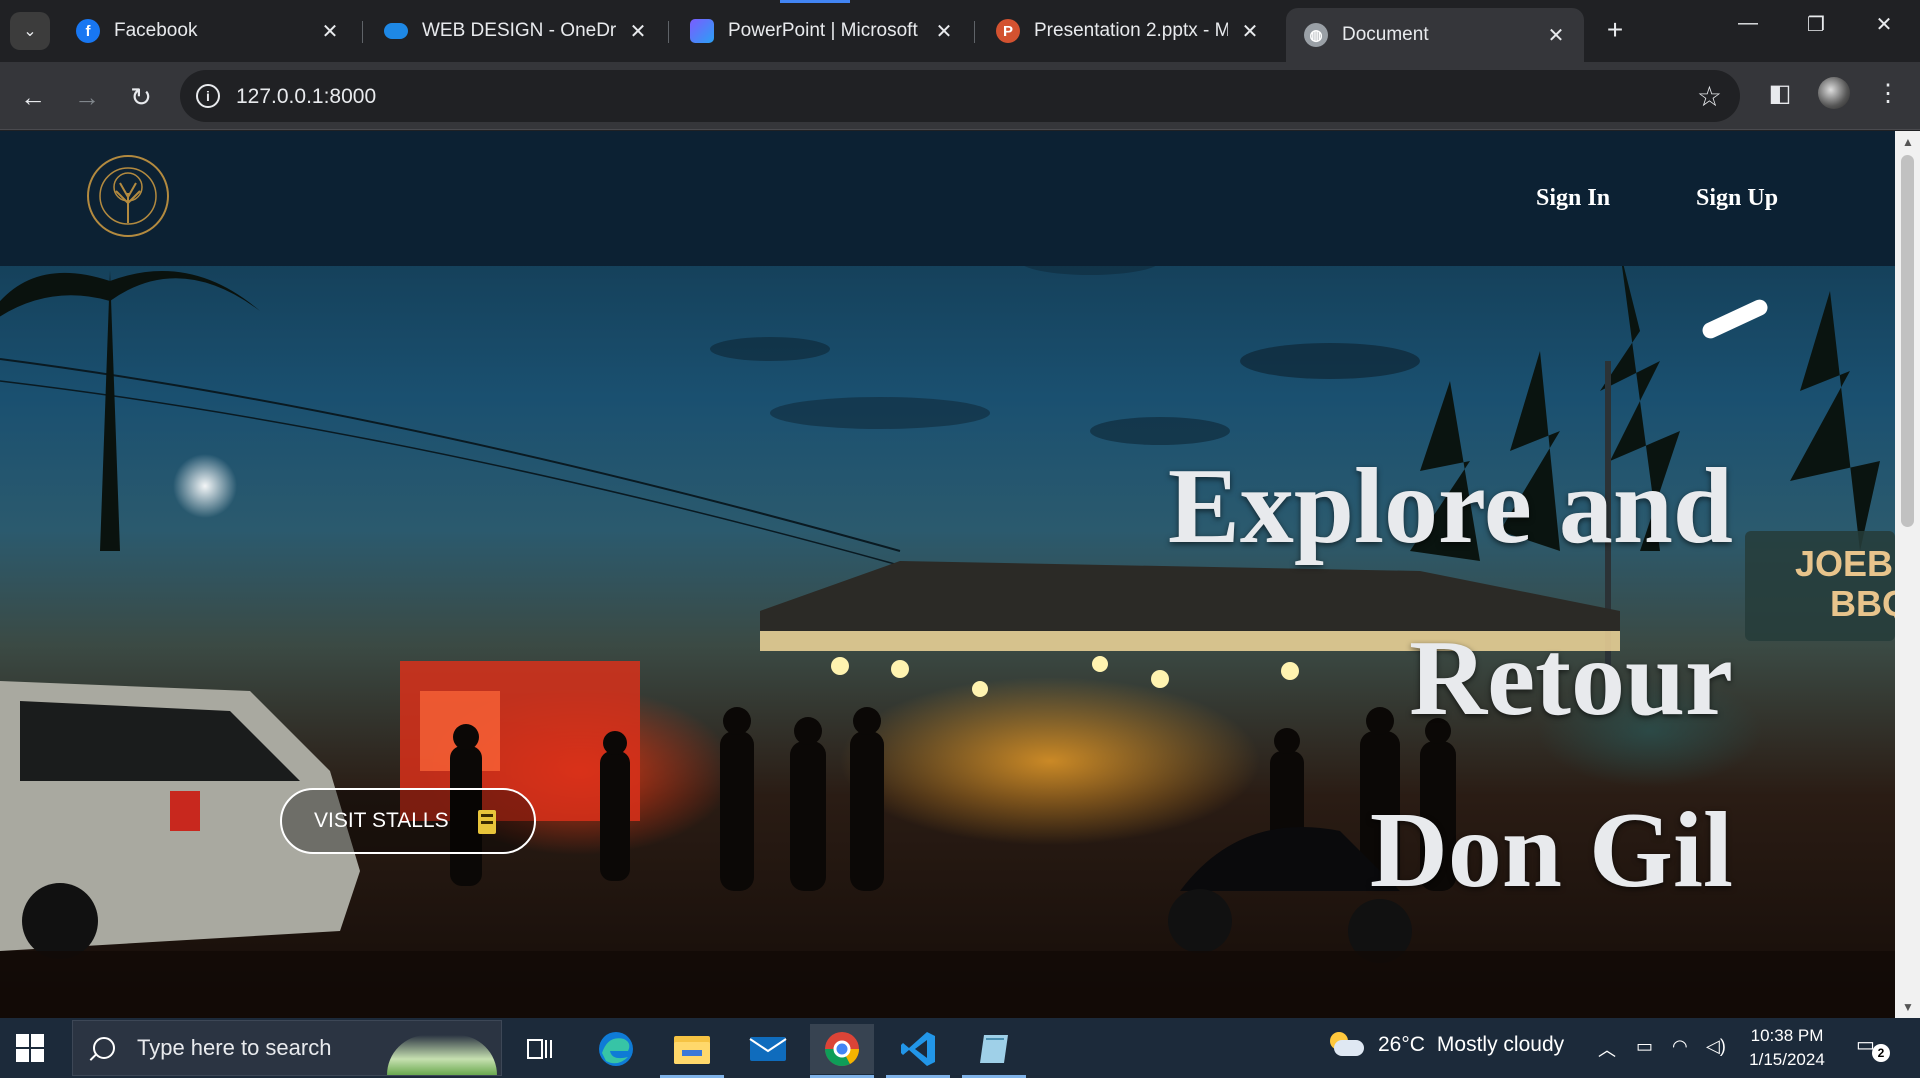 The image size is (1920, 1078). What do you see at coordinates (442, 1055) in the screenshot?
I see `search-highlight-image` at bounding box center [442, 1055].